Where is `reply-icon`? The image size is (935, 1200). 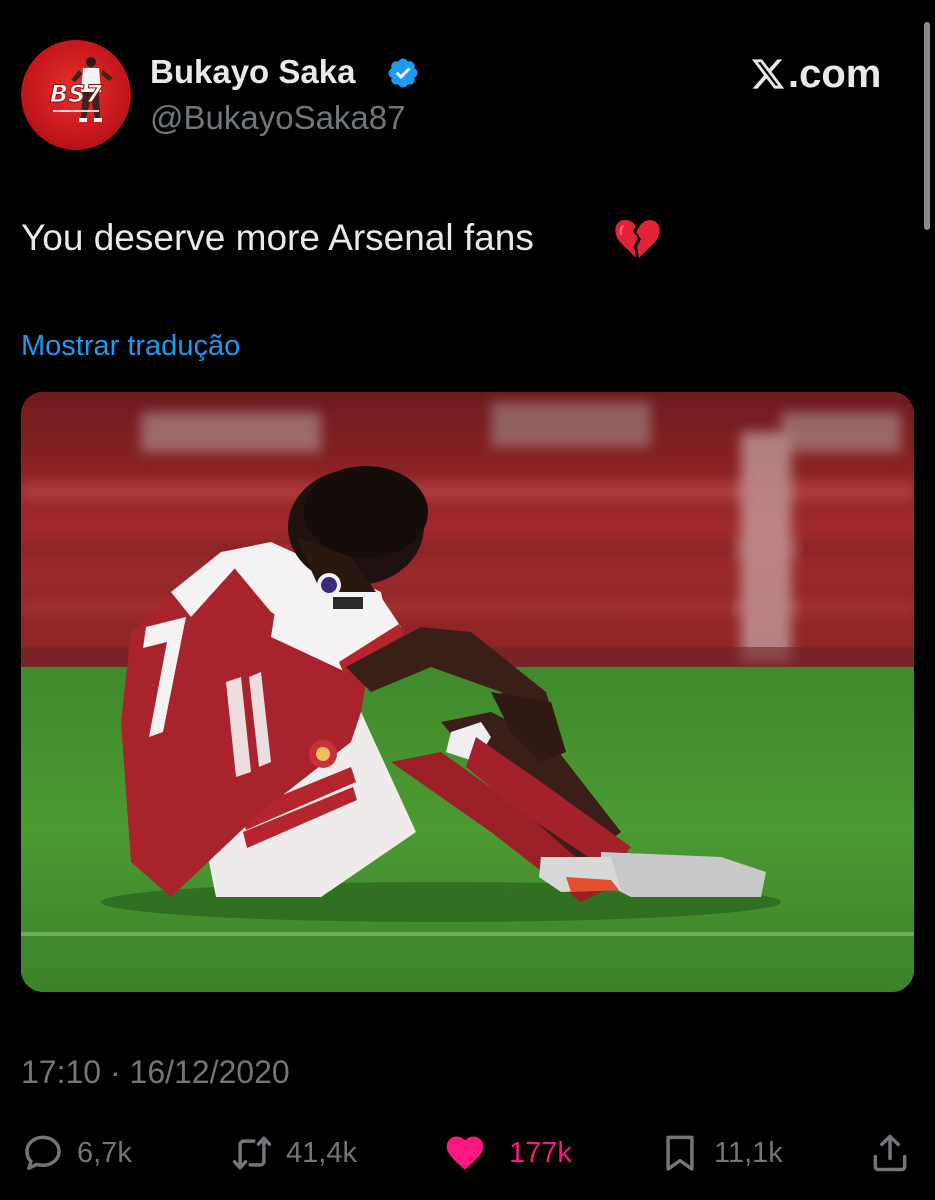 reply-icon is located at coordinates (43, 1152).